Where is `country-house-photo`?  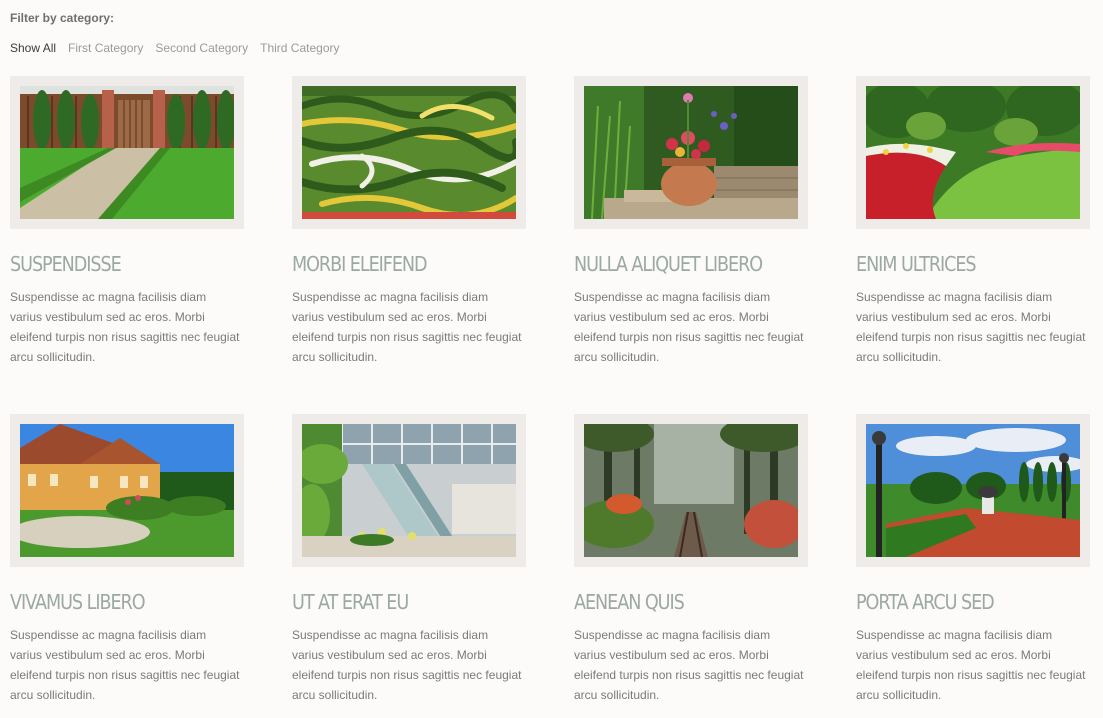 country-house-photo is located at coordinates (127, 490).